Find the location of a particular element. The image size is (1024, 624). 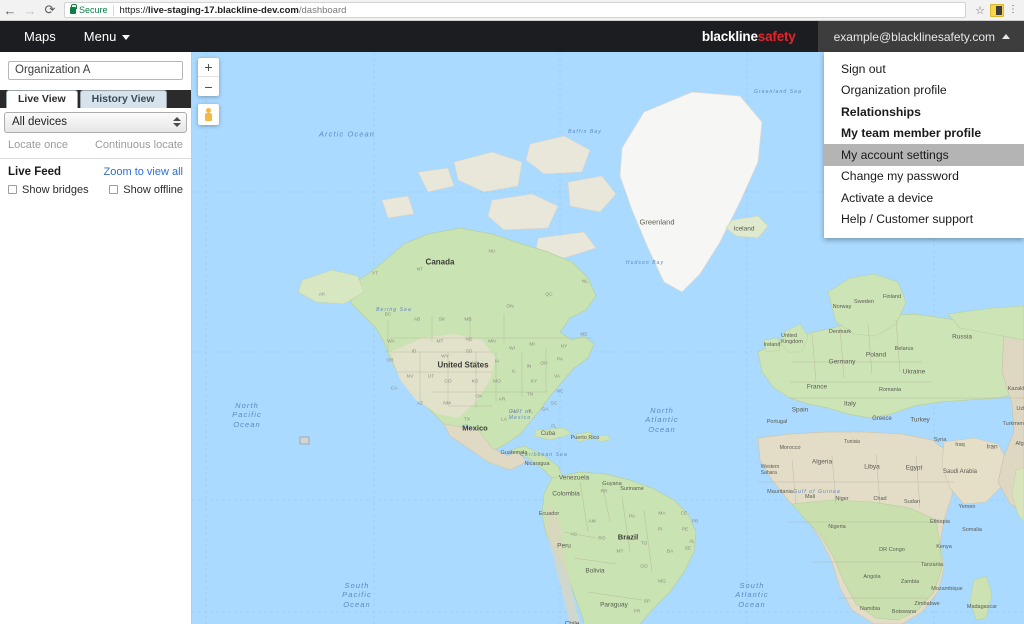

show-offline-checkbox: Show offline is located at coordinates (146, 190).